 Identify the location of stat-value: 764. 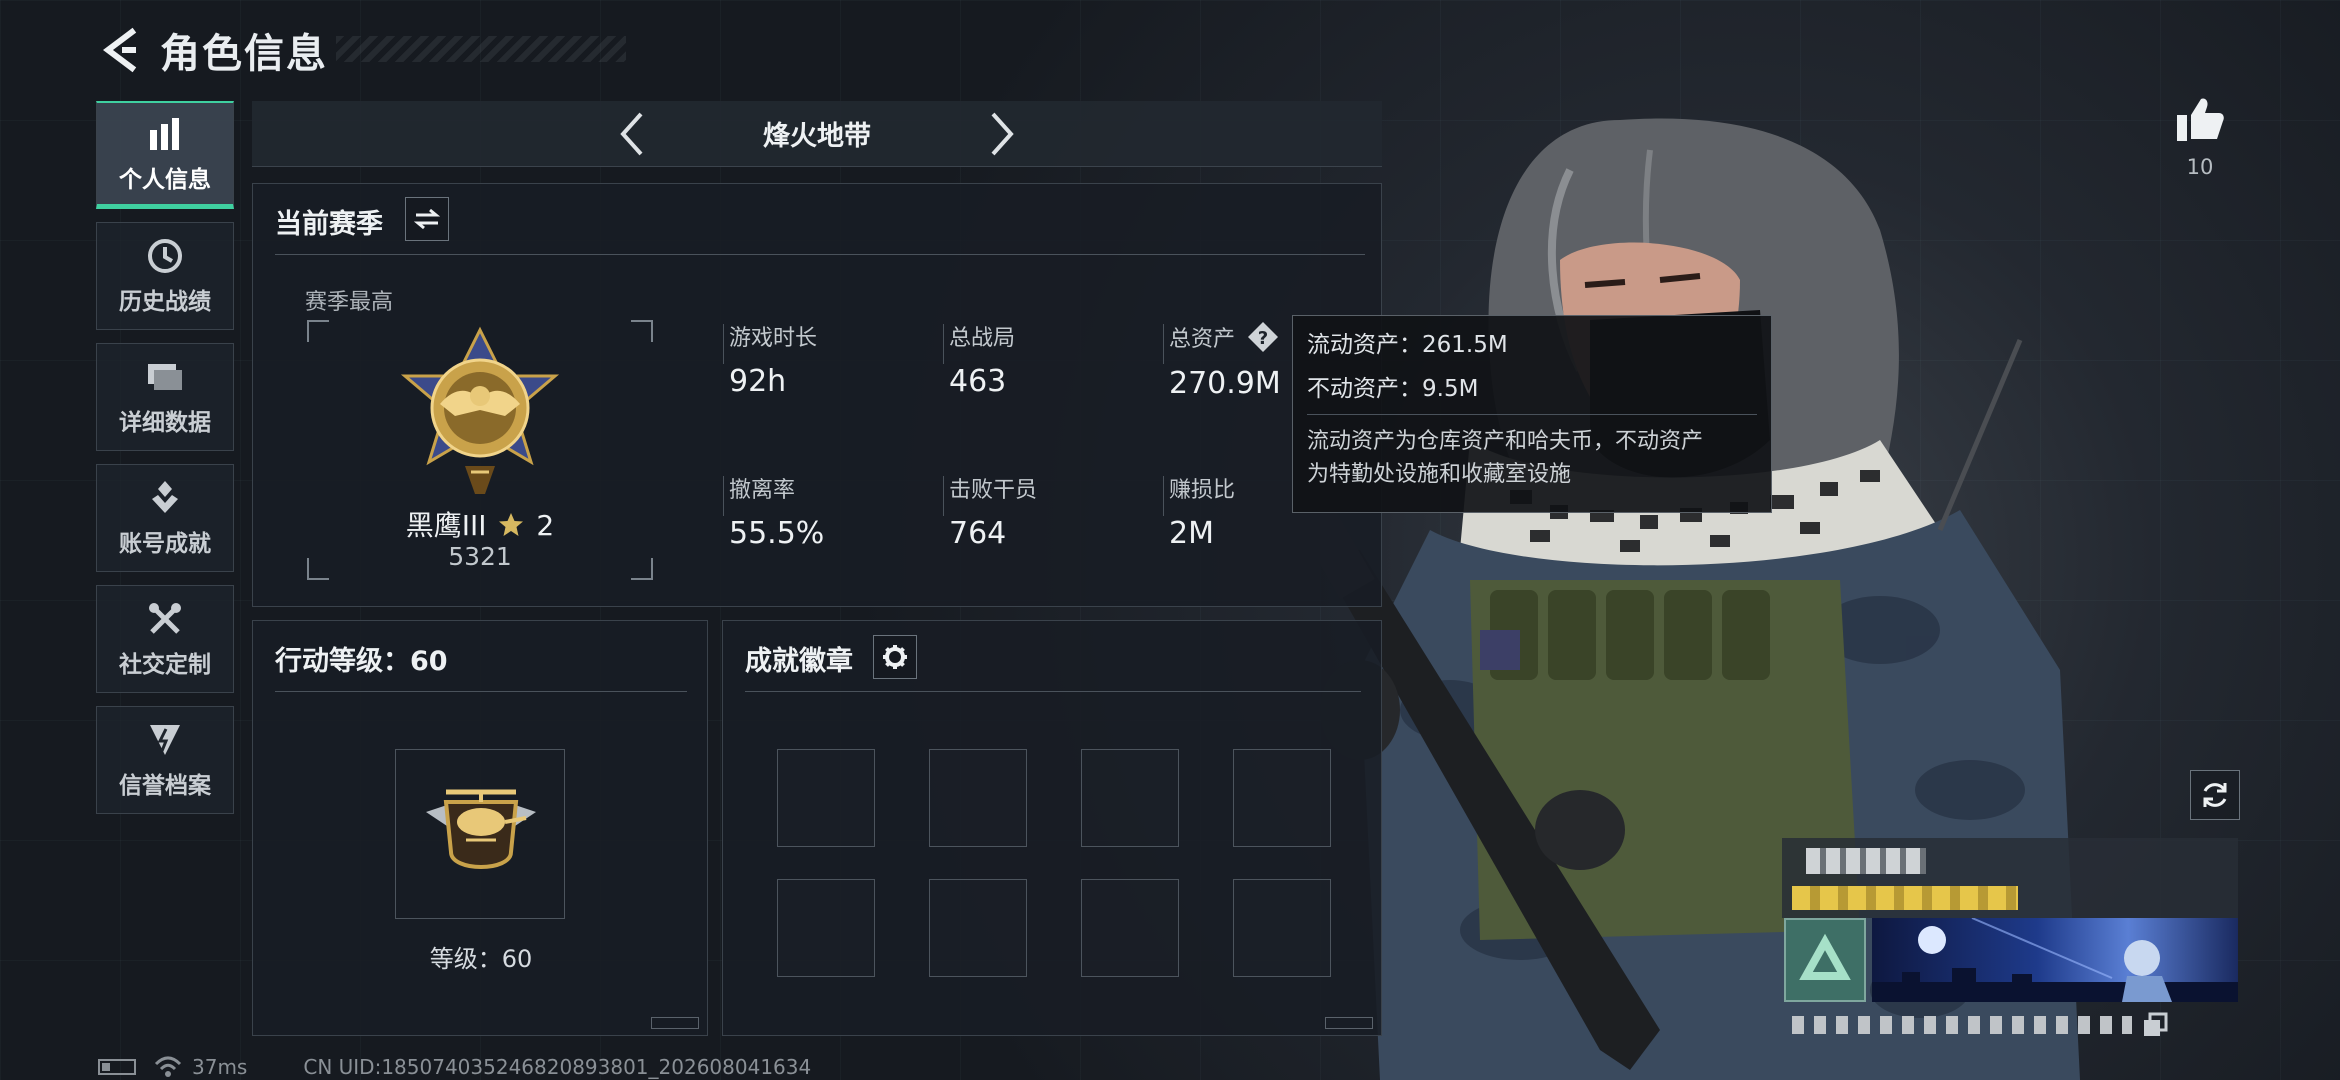
(978, 533).